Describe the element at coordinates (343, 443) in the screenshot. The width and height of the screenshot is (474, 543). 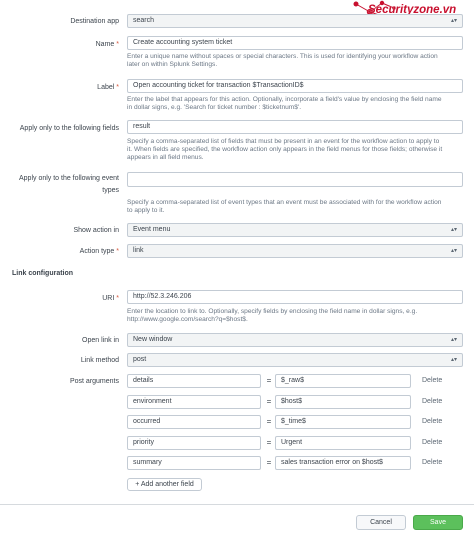
I see `post-argument-value: Urgent` at that location.